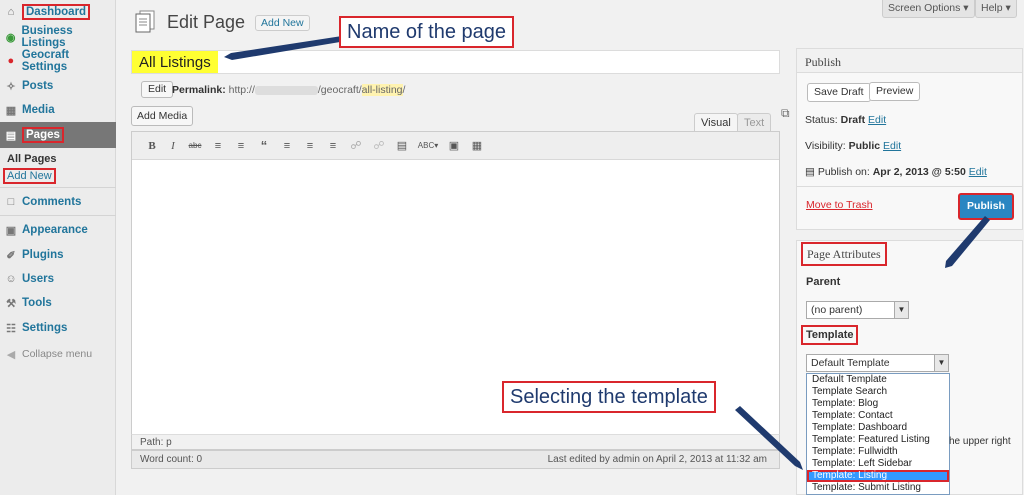  I want to click on sidebar-item-label: Dashboard, so click(56, 12).